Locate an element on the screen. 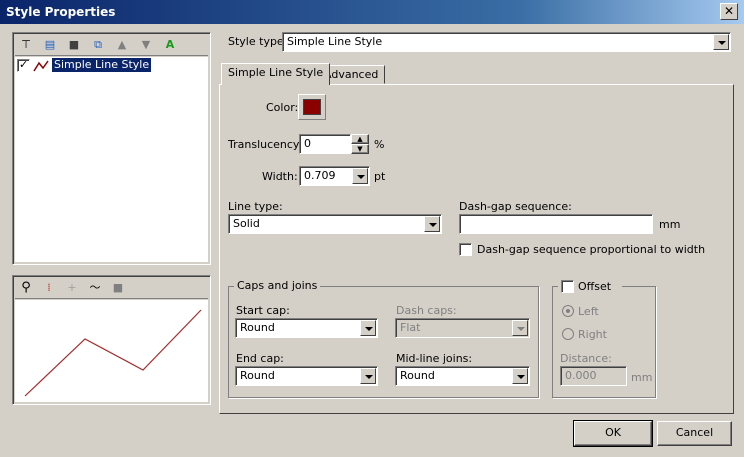 The image size is (744, 457). end-cap-value: Round is located at coordinates (257, 375).